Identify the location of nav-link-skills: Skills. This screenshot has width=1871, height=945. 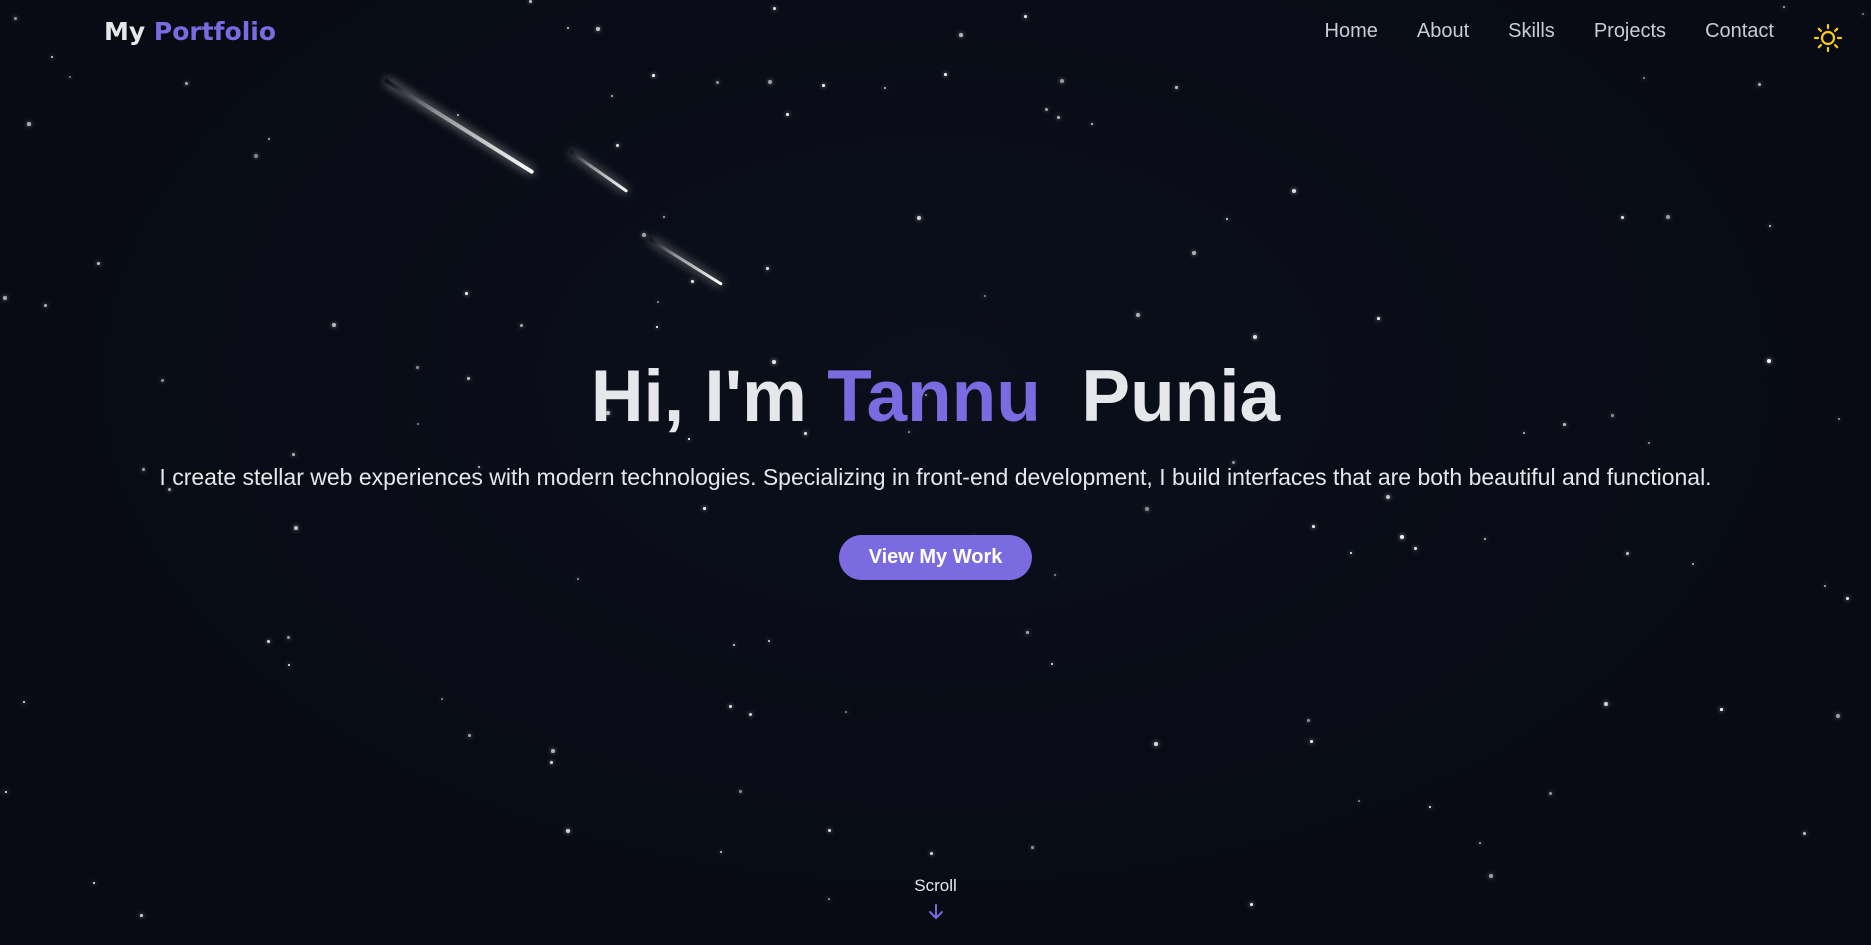
(1531, 31).